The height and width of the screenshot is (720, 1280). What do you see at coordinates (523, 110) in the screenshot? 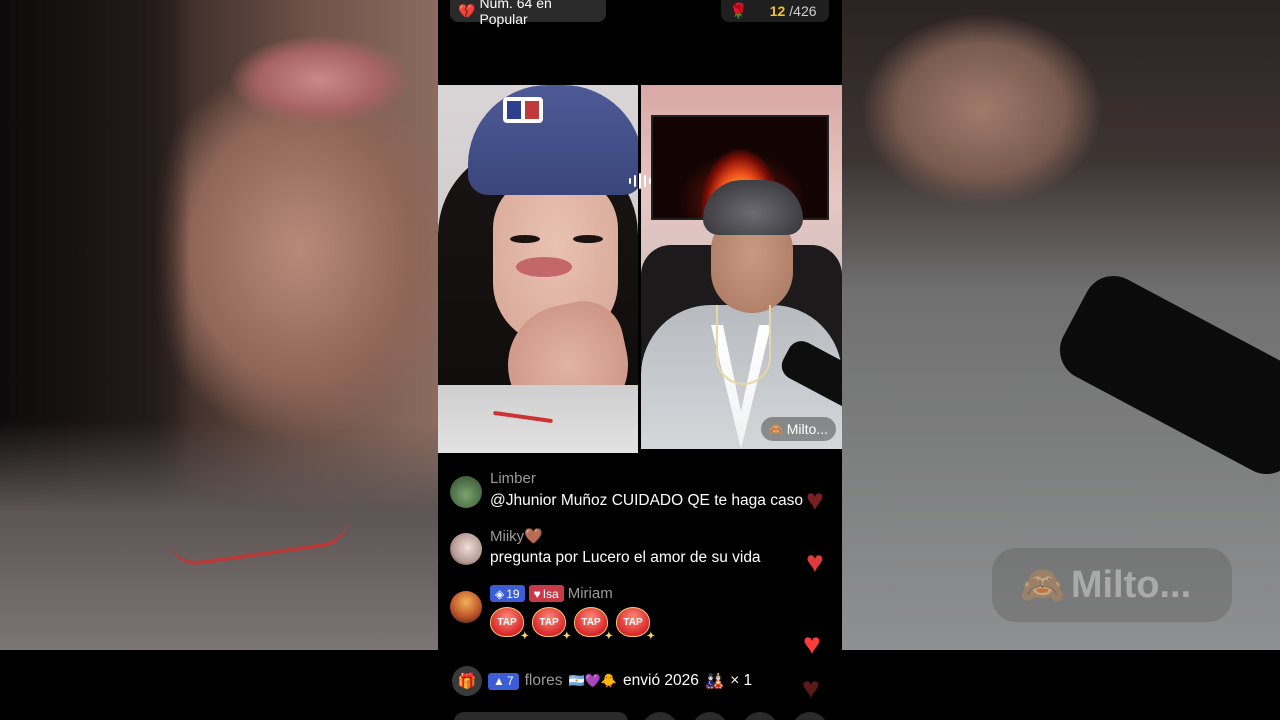
I see `cap-logo` at bounding box center [523, 110].